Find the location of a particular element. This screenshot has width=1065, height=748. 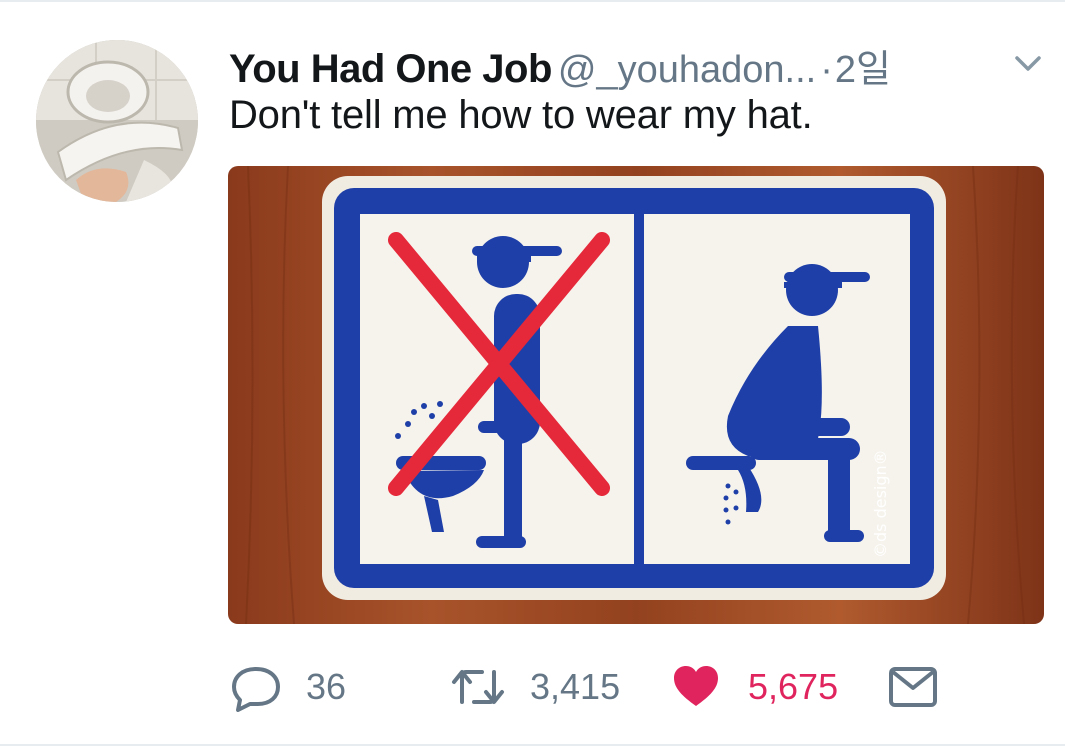

tweet-text: Don't tell me how to wear my hat. is located at coordinates (521, 115).